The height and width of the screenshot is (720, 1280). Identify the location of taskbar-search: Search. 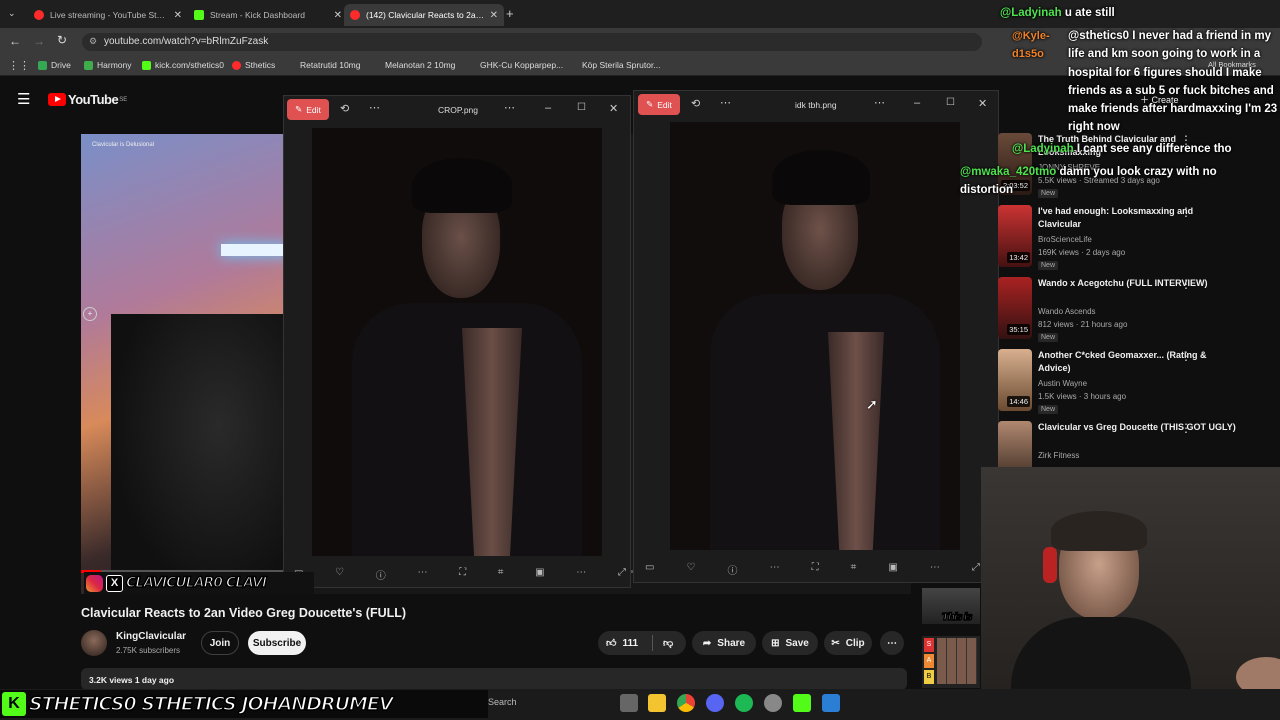
(502, 702).